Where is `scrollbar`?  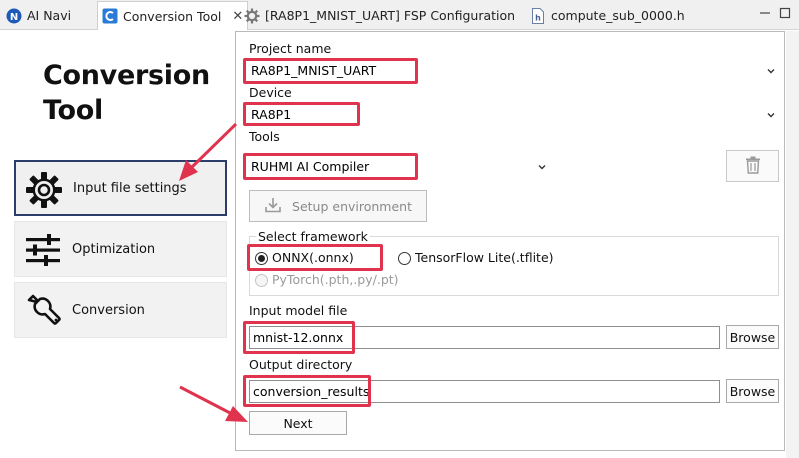
scrollbar is located at coordinates (792, 244).